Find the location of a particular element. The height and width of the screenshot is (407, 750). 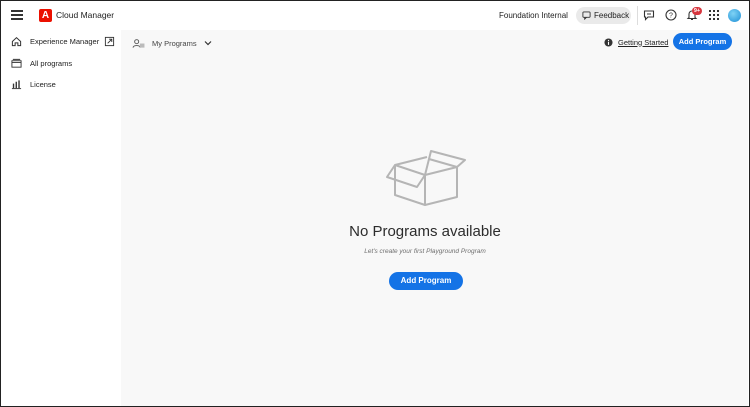

notification-badge: 9+ is located at coordinates (697, 11).